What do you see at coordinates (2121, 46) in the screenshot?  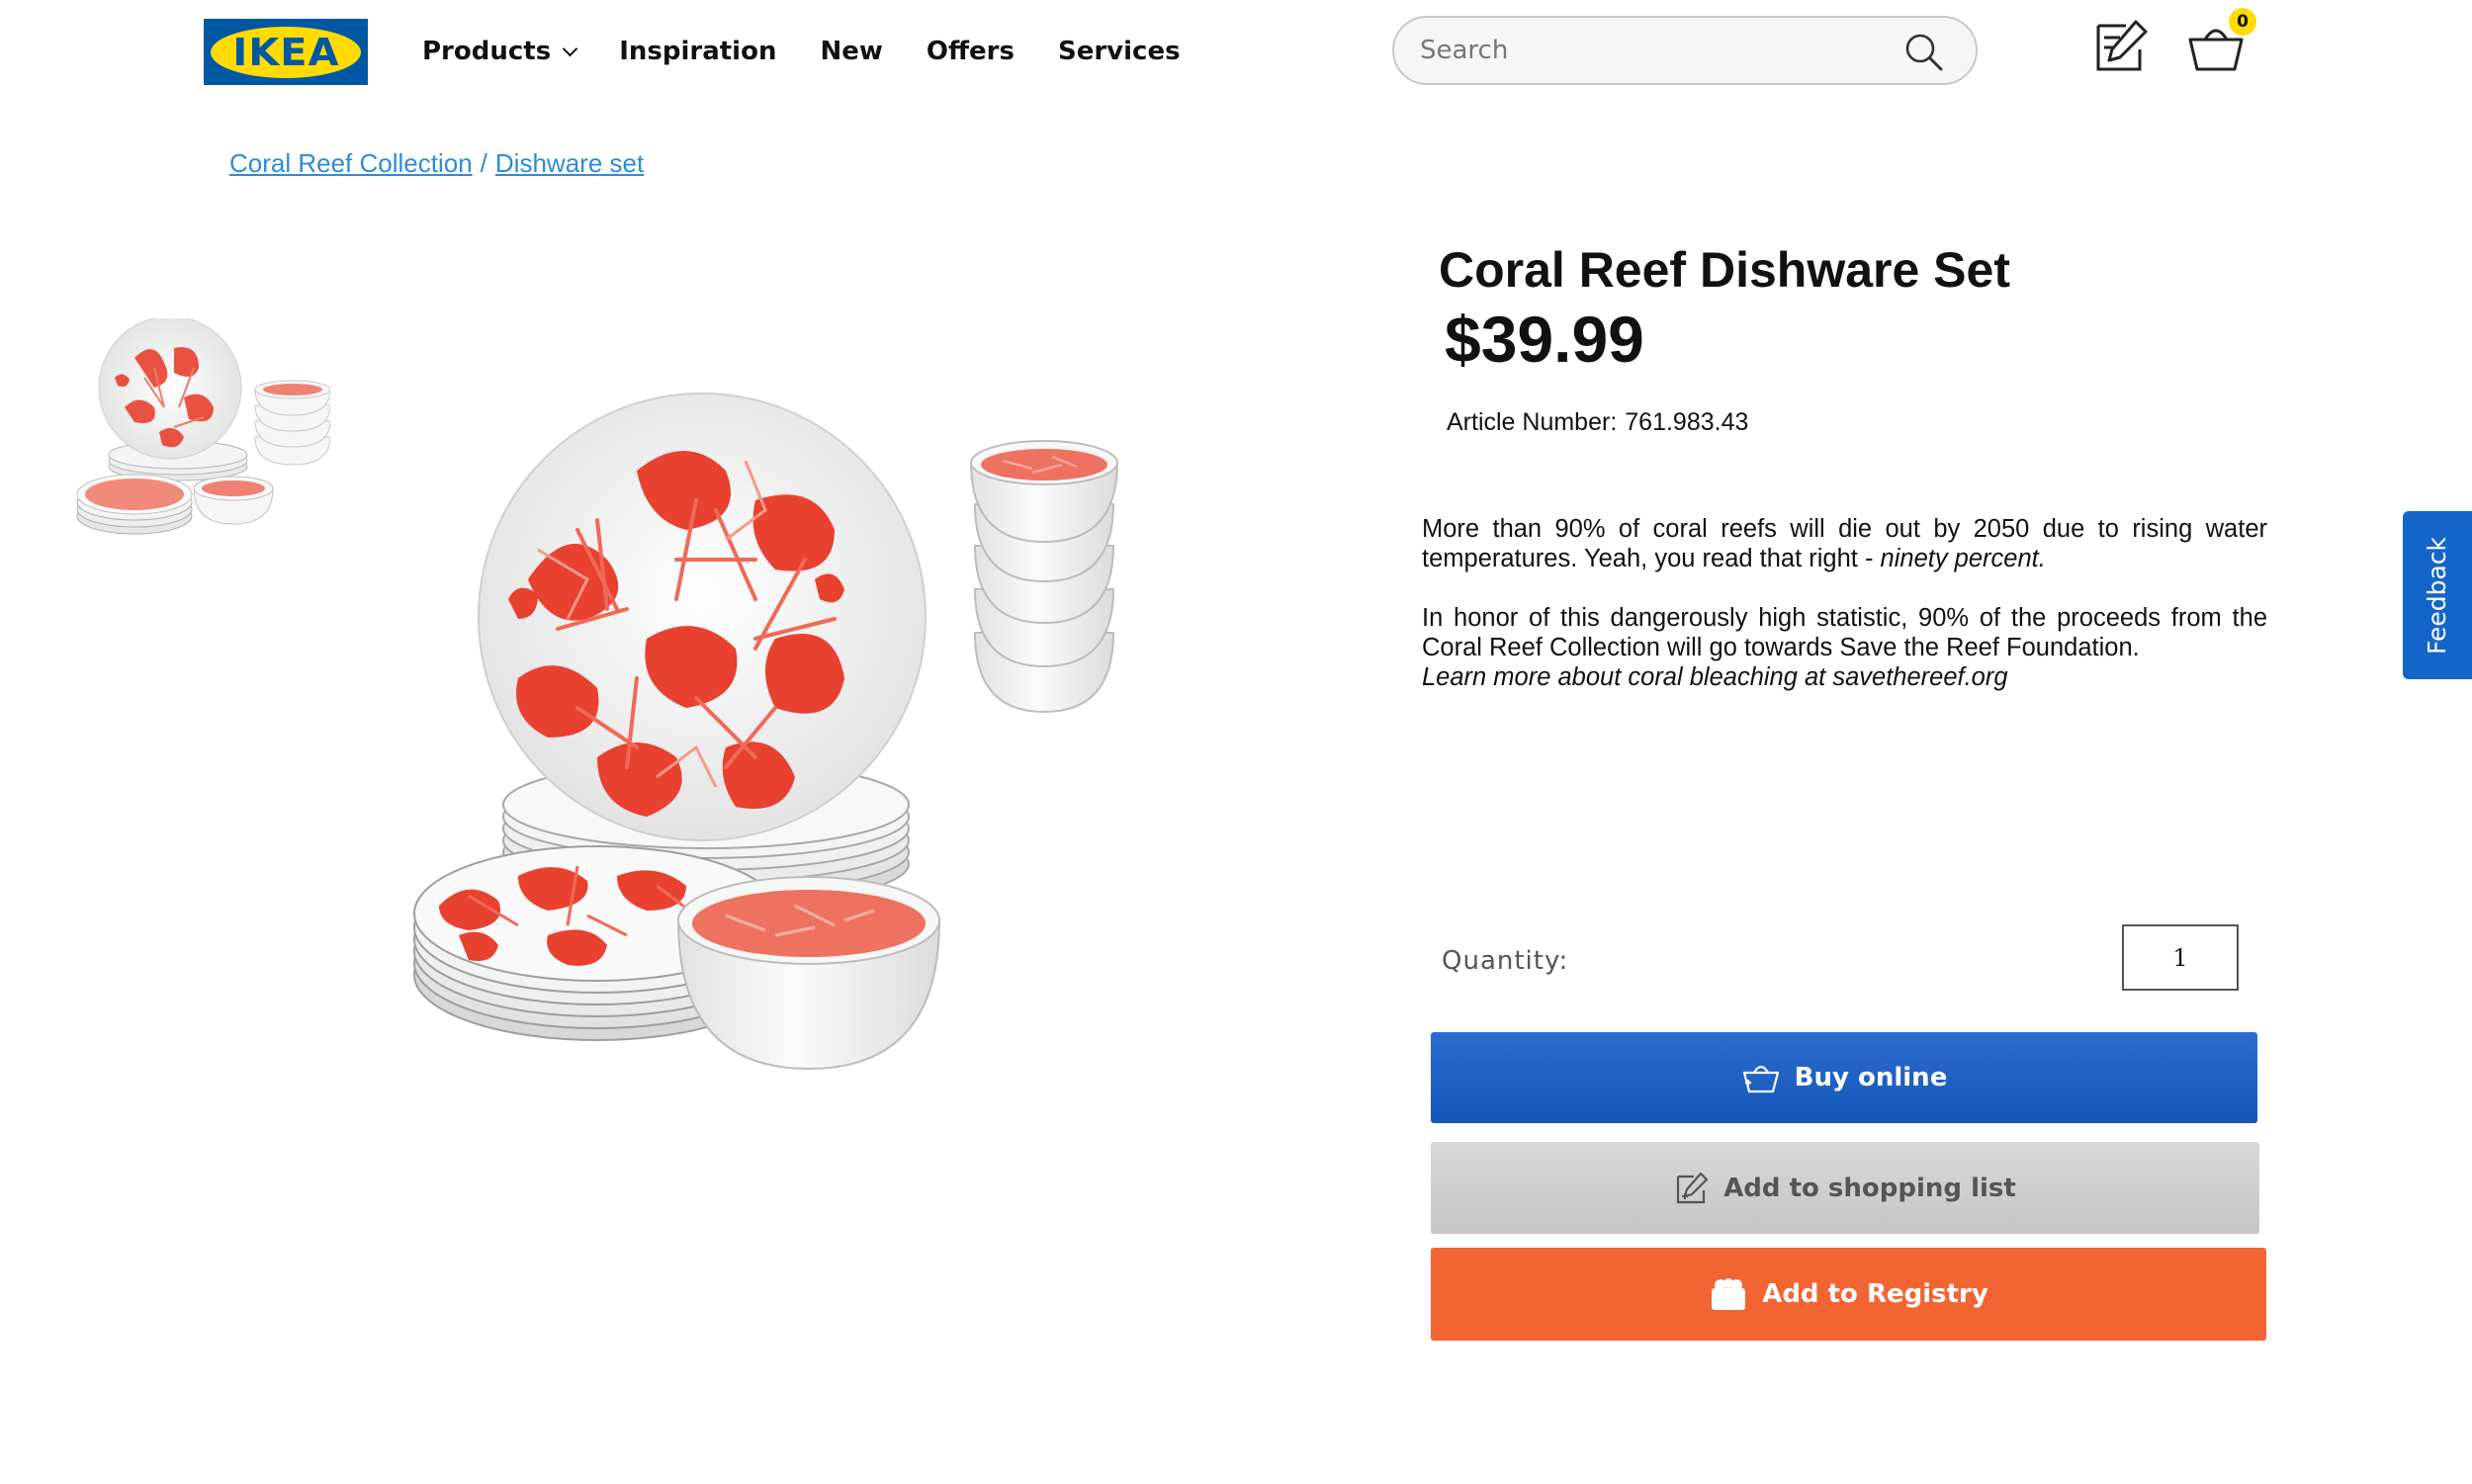 I see `shopping-list-icon` at bounding box center [2121, 46].